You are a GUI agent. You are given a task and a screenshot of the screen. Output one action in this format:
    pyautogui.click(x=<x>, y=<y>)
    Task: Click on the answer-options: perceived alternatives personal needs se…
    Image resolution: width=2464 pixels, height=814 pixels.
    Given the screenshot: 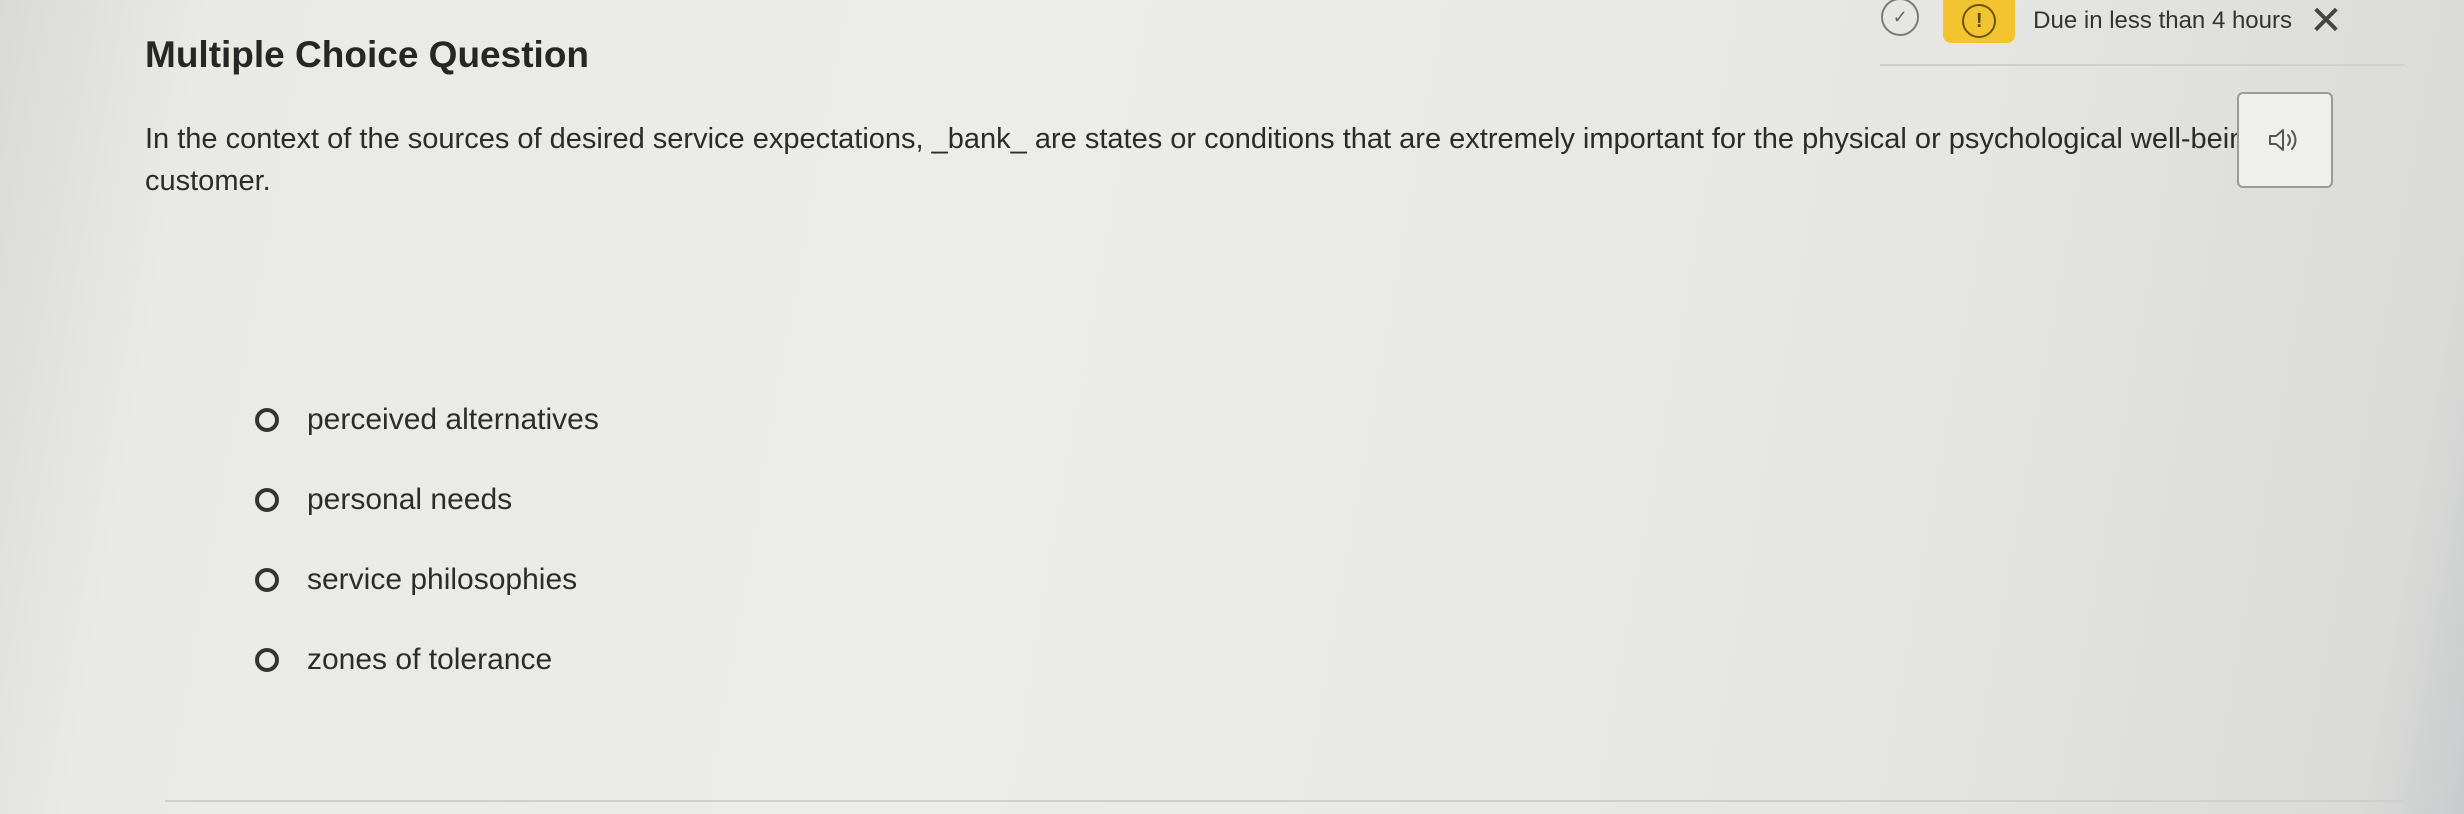 What is the action you would take?
    pyautogui.click(x=427, y=540)
    